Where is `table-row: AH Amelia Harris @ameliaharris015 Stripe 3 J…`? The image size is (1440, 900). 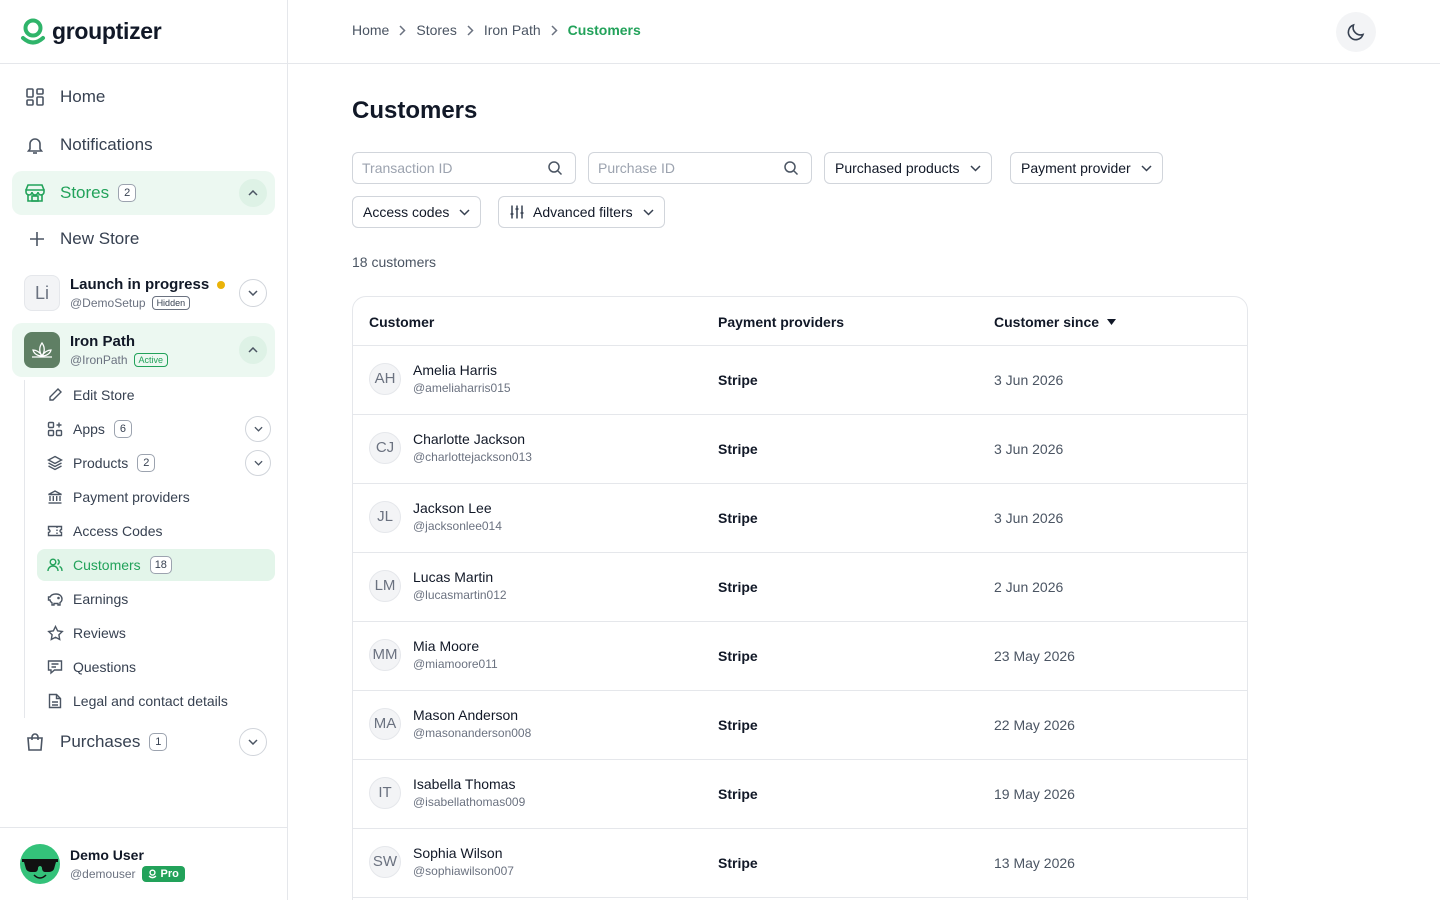 table-row: AH Amelia Harris @ameliaharris015 Stripe 3 J… is located at coordinates (800, 380).